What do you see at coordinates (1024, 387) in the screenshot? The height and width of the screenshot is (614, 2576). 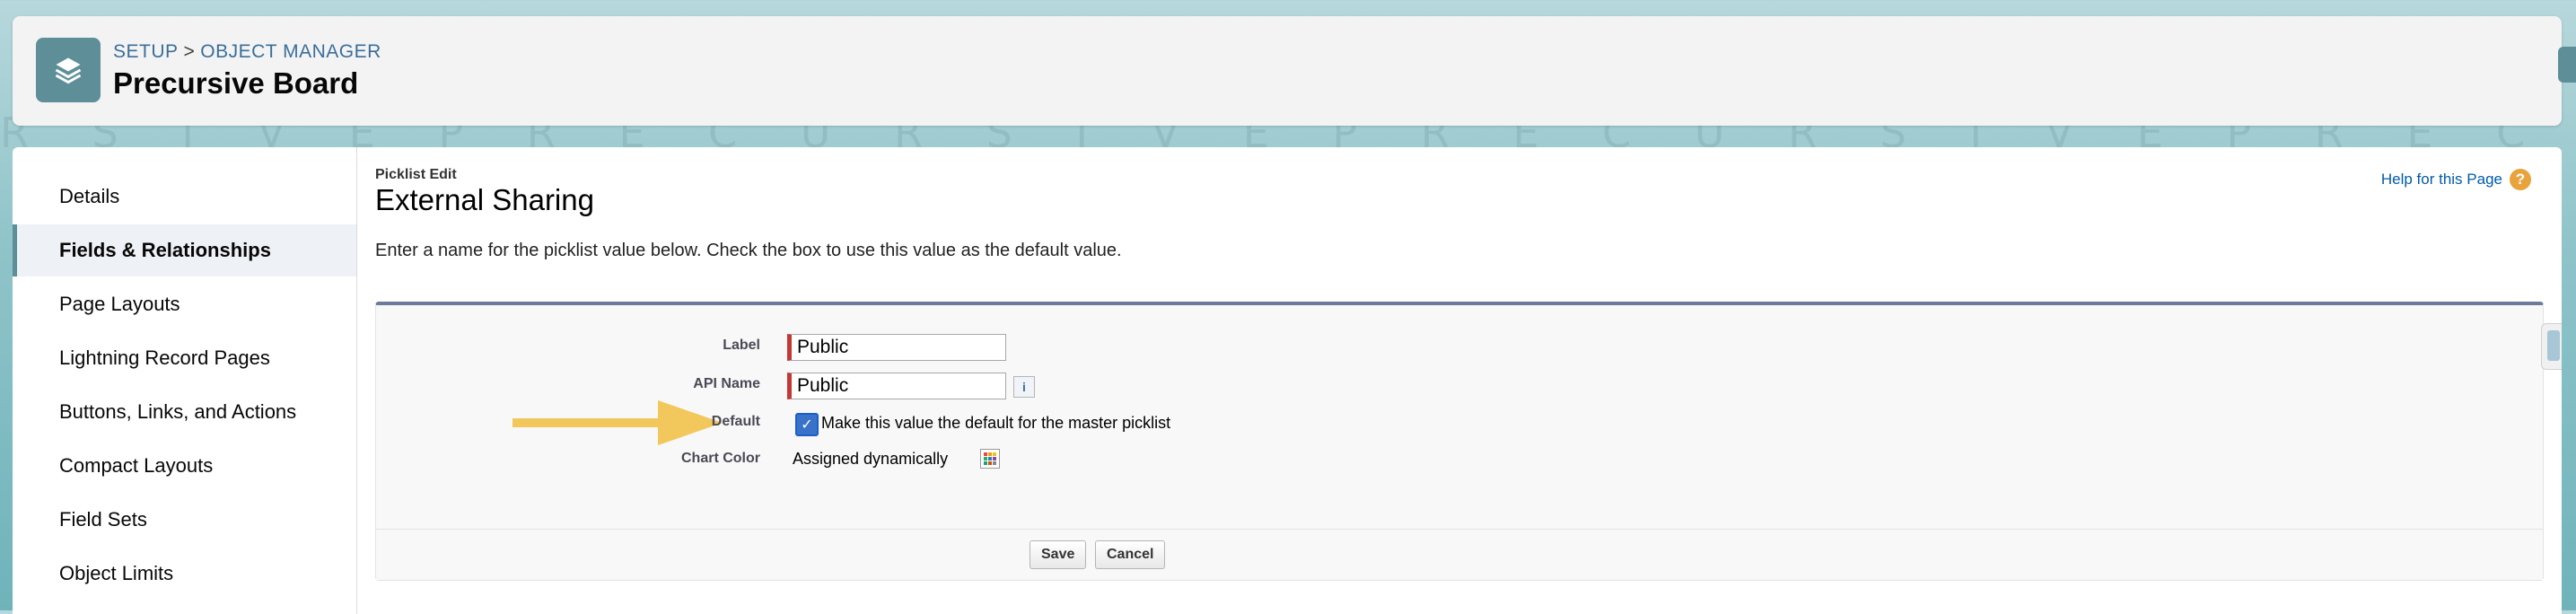 I see `info-icon: i` at bounding box center [1024, 387].